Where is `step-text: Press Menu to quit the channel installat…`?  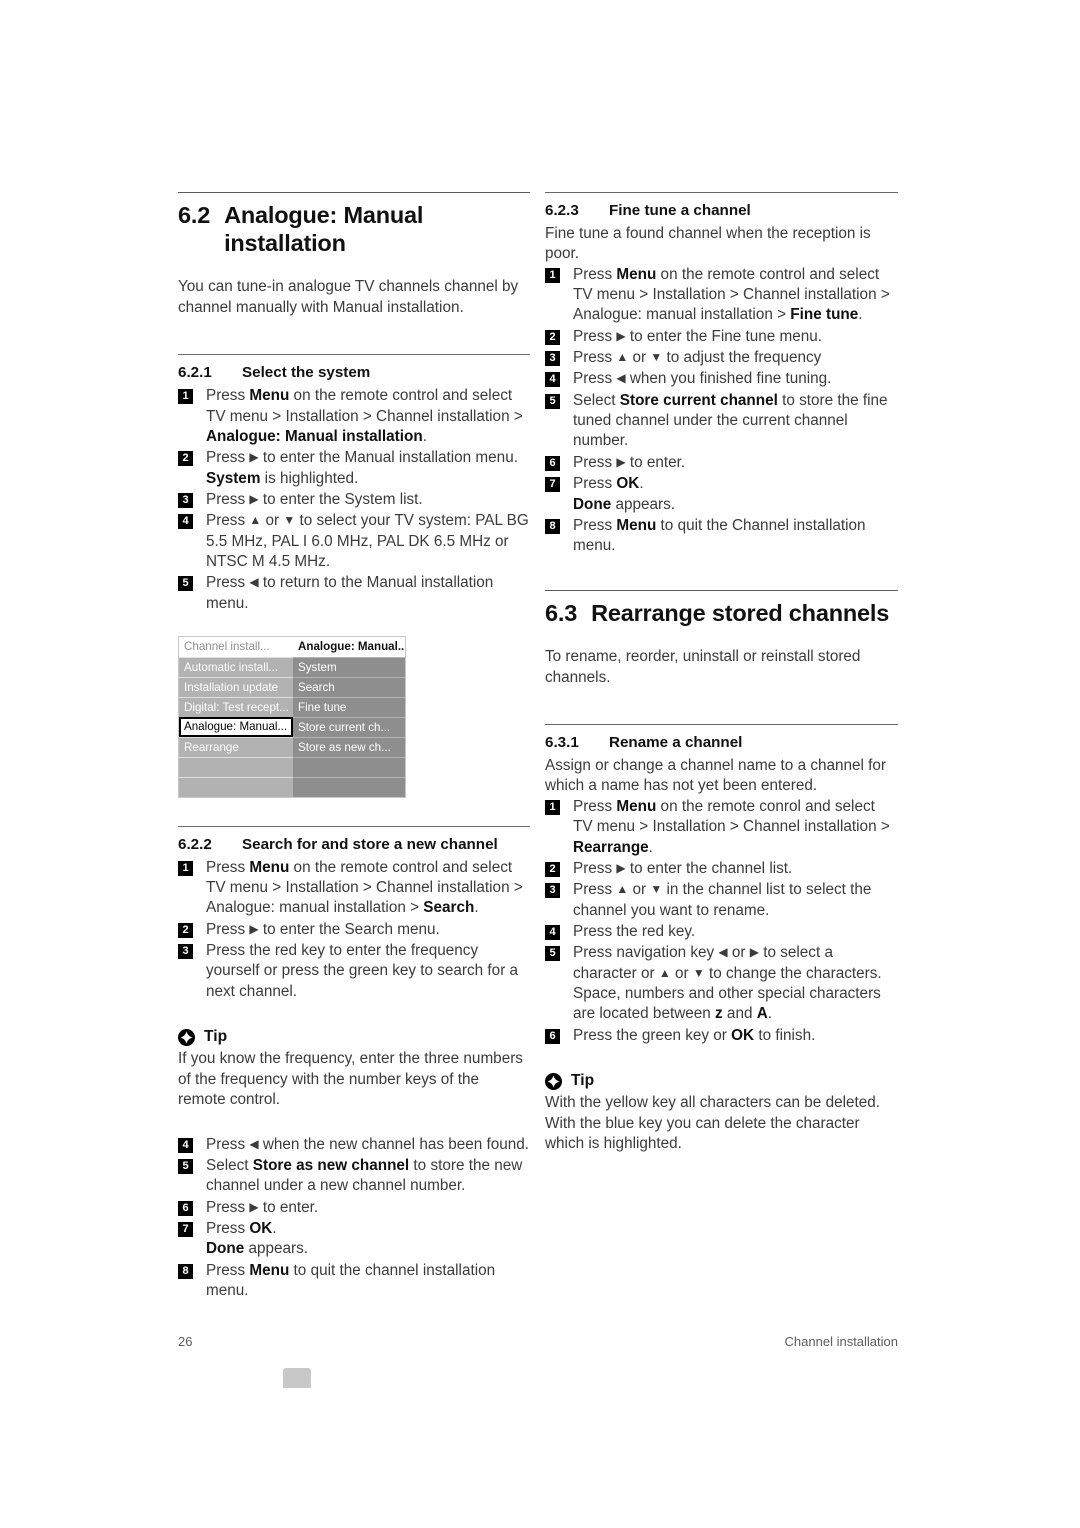
step-text: Press Menu to quit the channel installat… is located at coordinates (351, 1280).